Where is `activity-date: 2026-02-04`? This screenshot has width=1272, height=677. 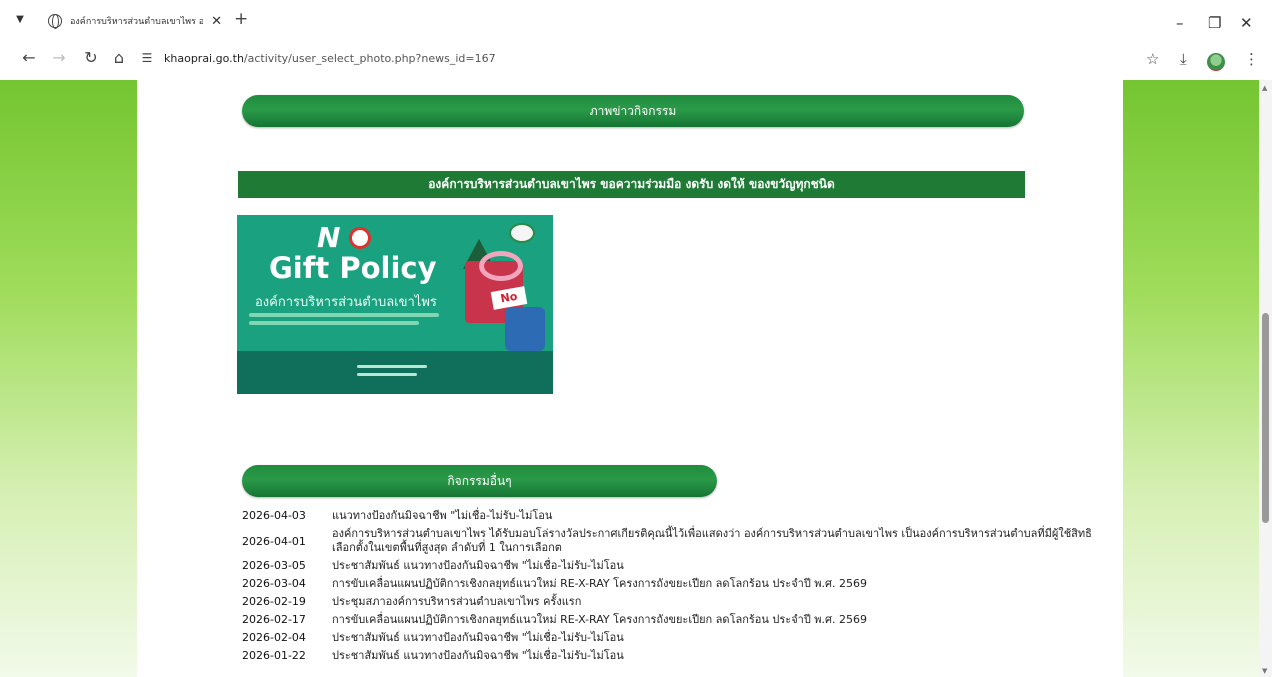
activity-date: 2026-02-04 is located at coordinates (274, 637).